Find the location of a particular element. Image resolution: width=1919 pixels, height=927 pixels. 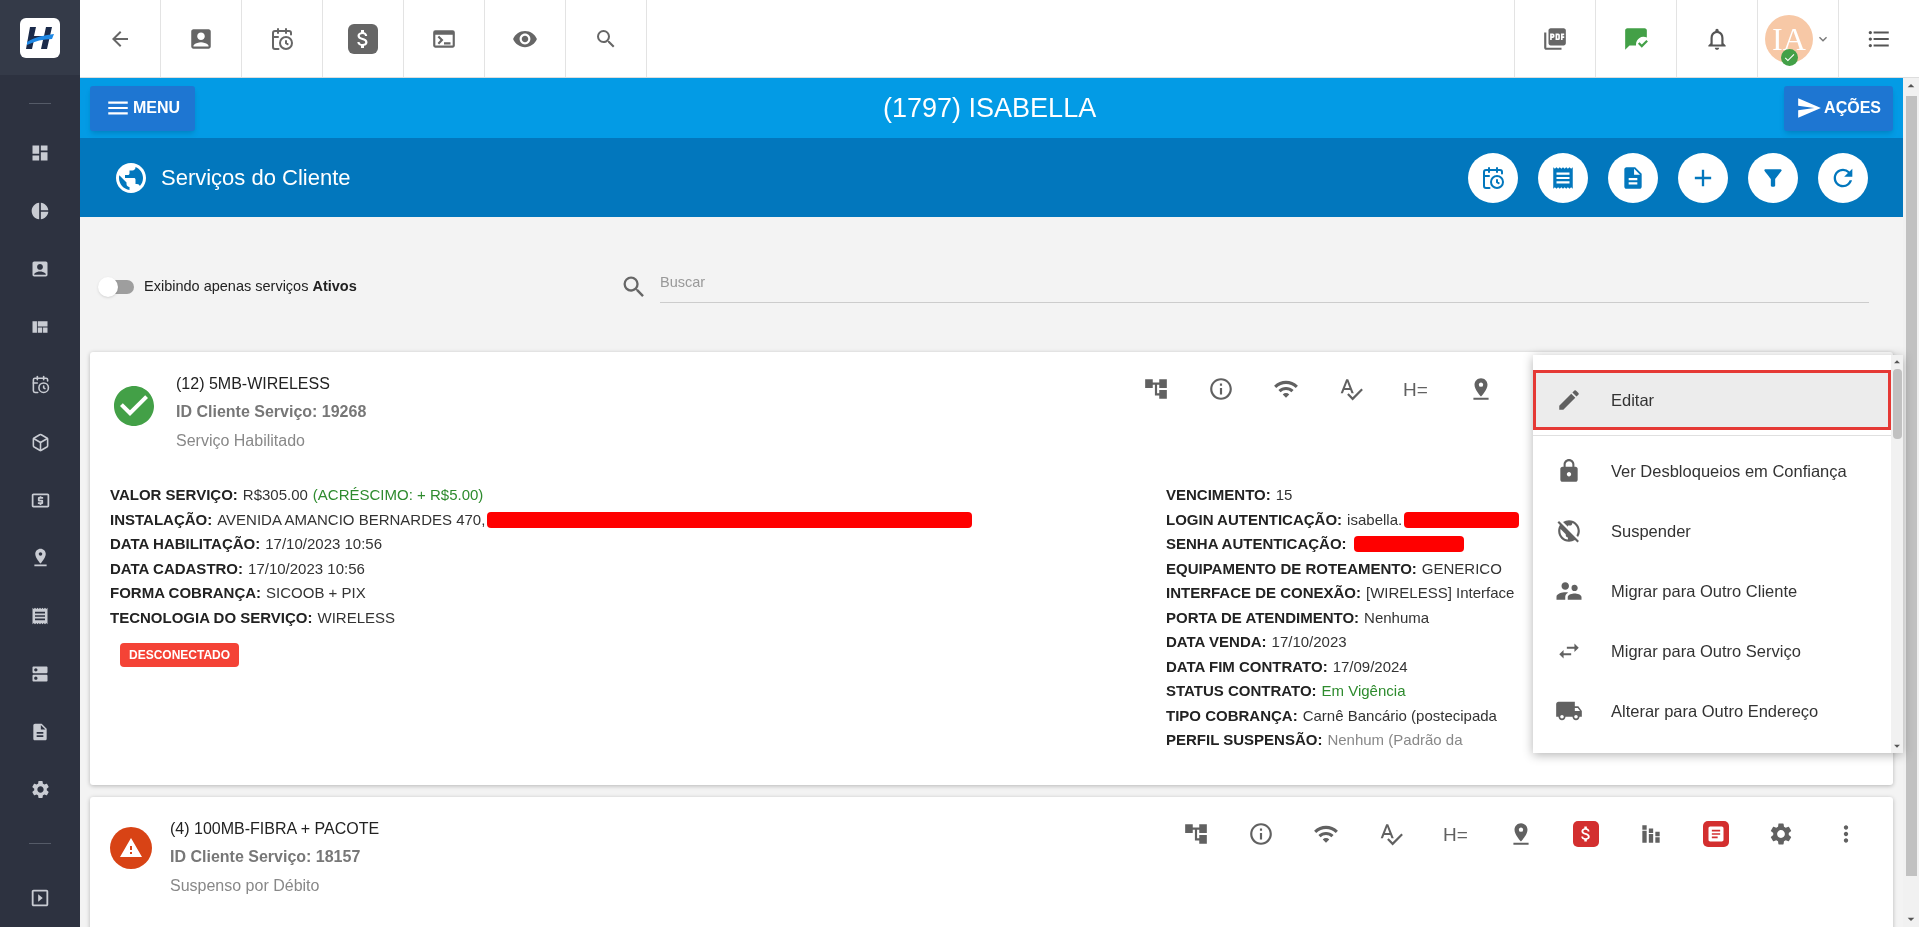

detail-value: Em Vigência is located at coordinates (1363, 691).